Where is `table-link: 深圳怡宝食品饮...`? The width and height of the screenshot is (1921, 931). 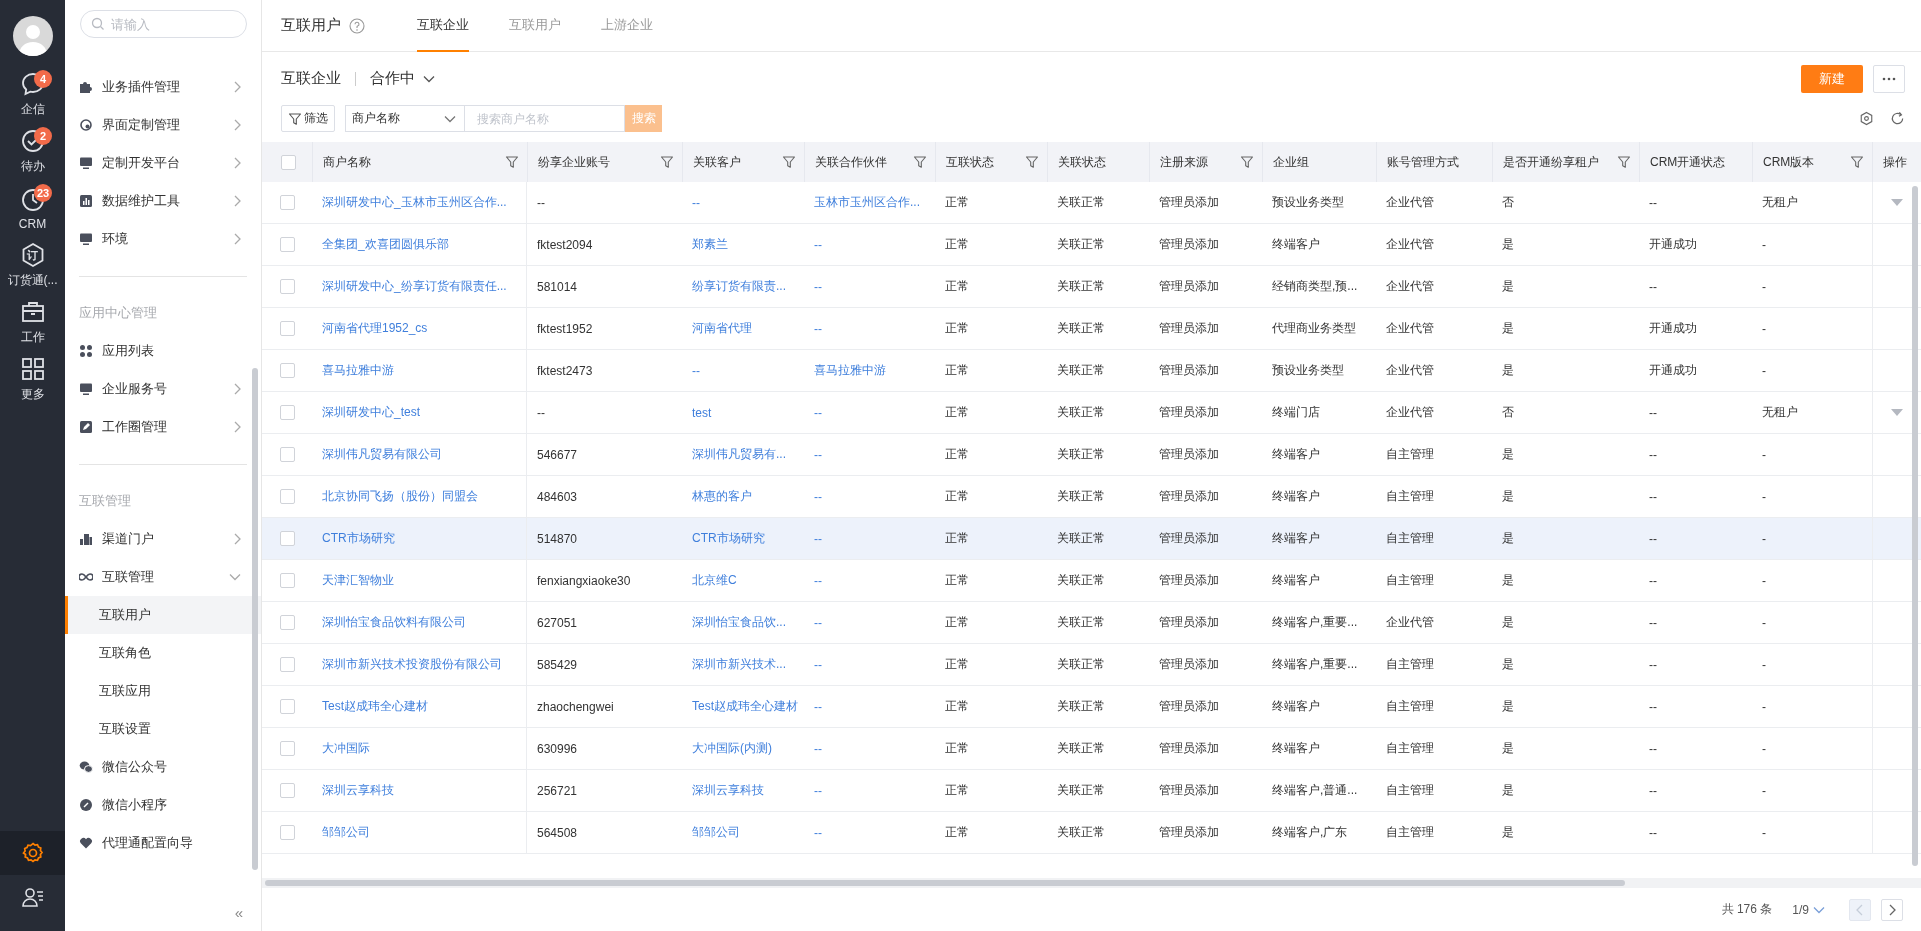
table-link: 深圳怡宝食品饮... is located at coordinates (739, 622).